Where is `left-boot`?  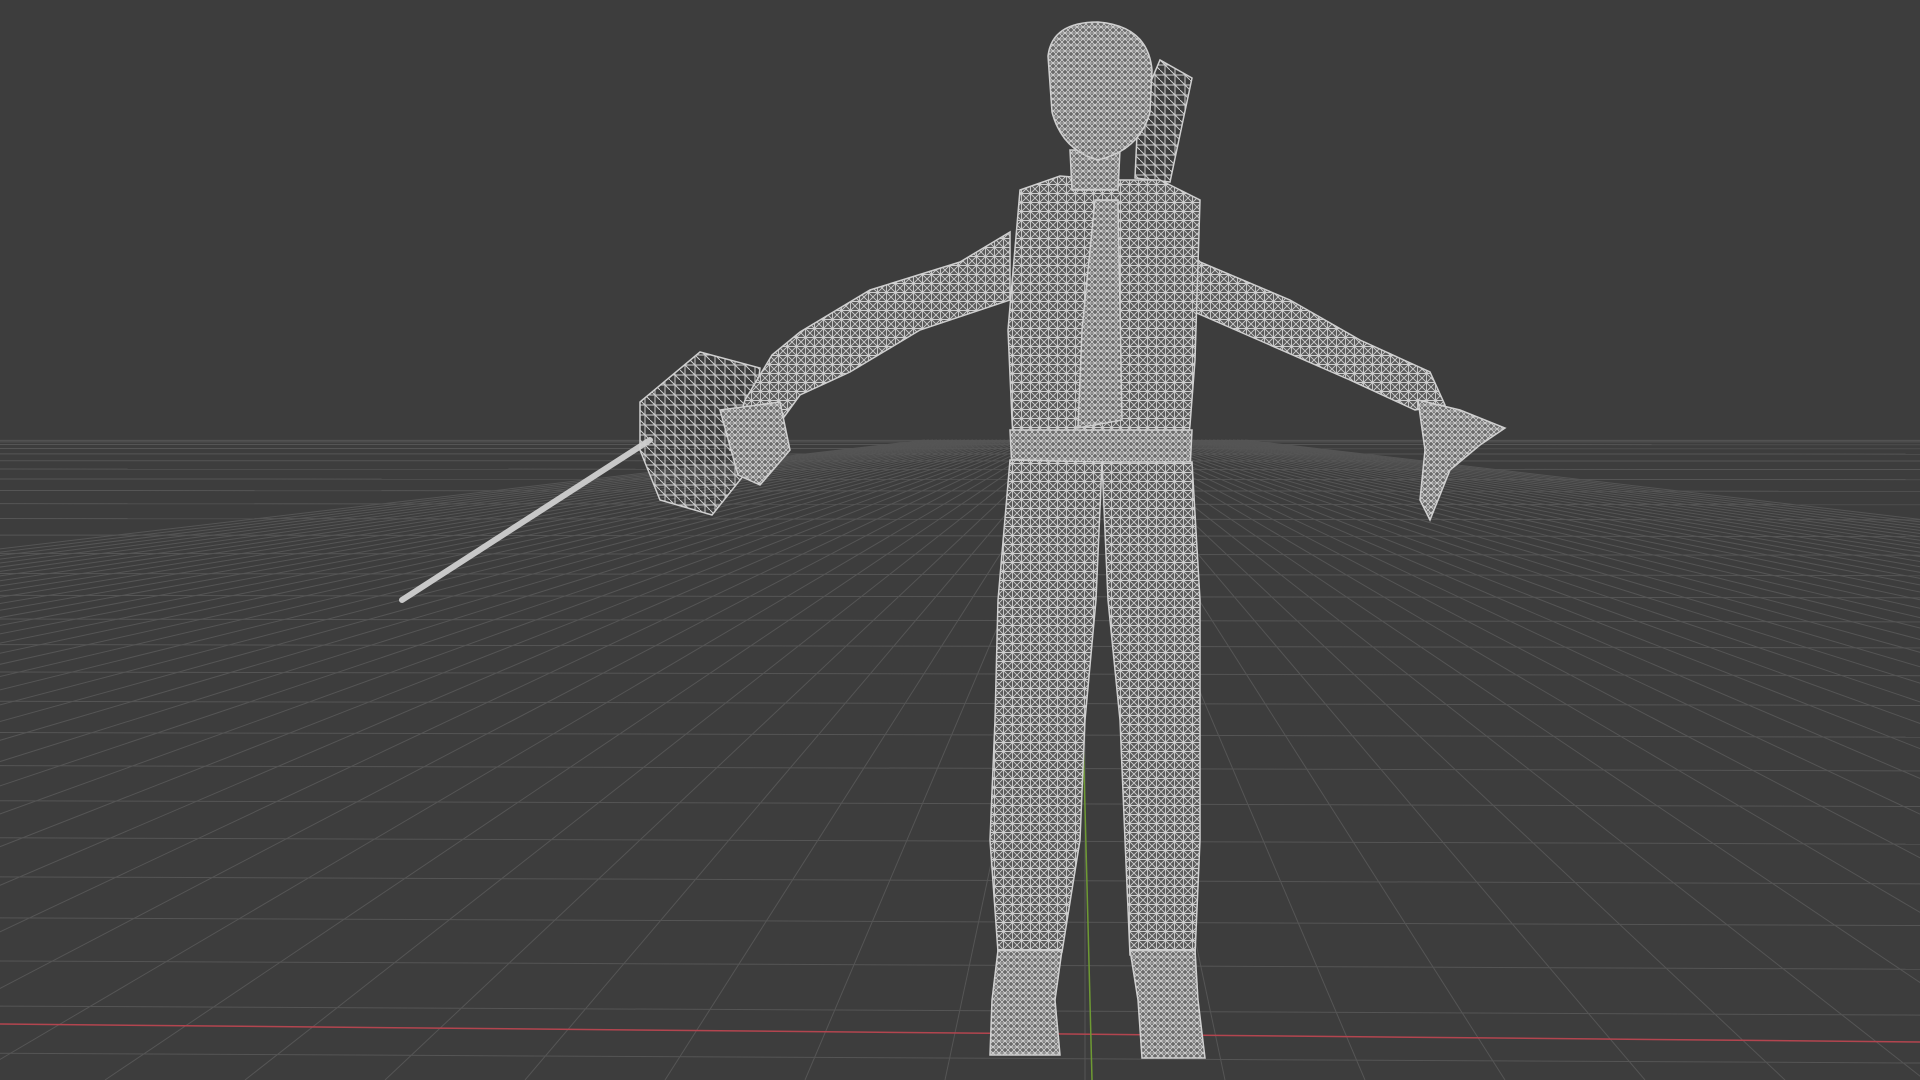
left-boot is located at coordinates (1026, 1002).